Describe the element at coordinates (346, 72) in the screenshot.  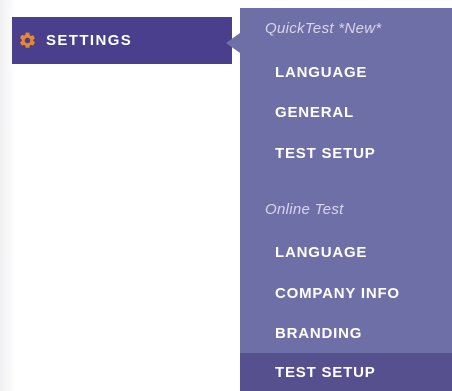
I see `submenu-item-quicktest-language: LANGUAGE` at that location.